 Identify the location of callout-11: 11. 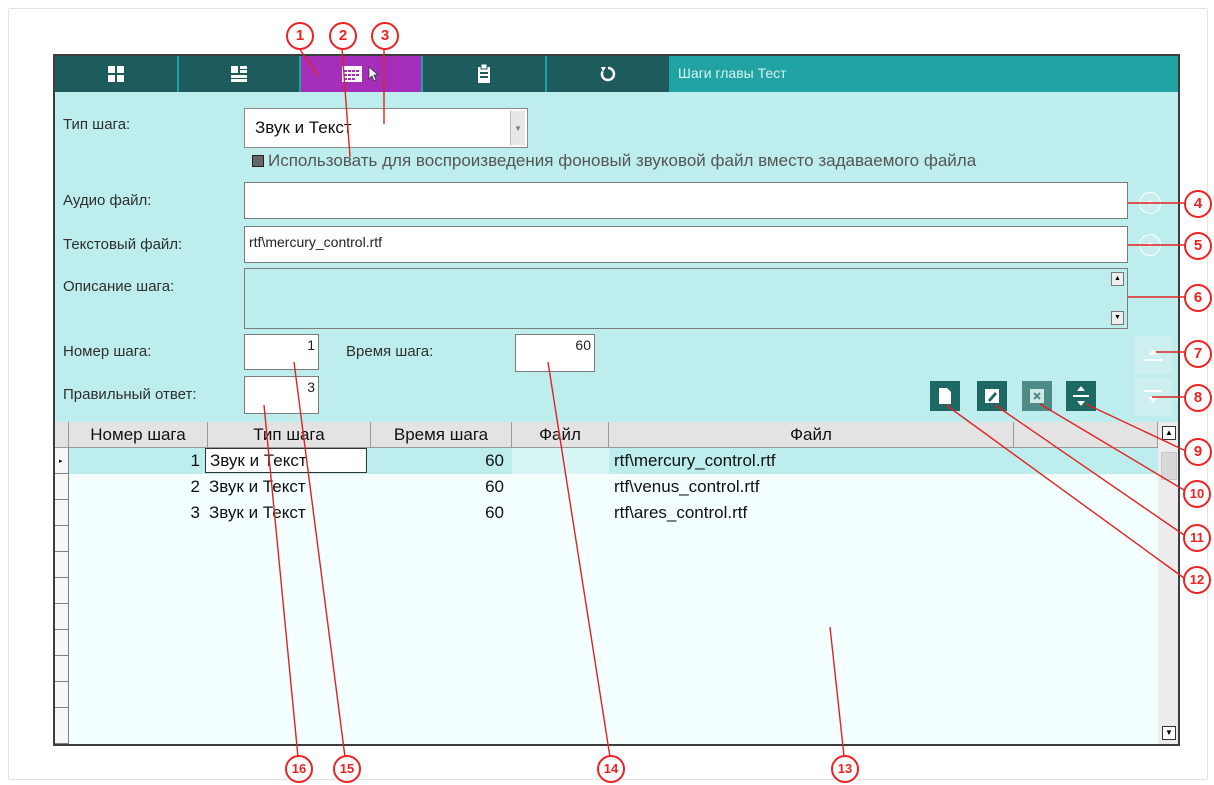
(1197, 538).